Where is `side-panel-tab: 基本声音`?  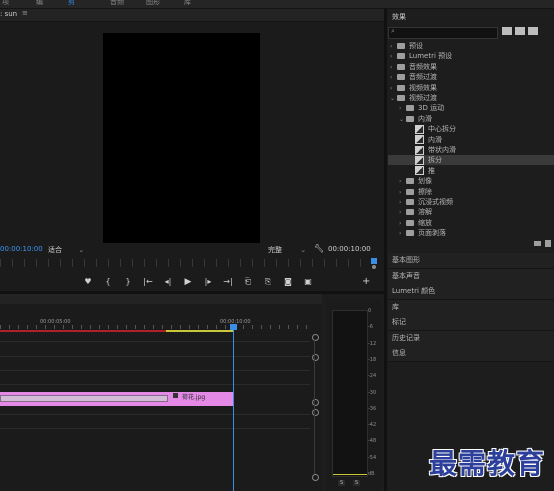 side-panel-tab: 基本声音 is located at coordinates (471, 276).